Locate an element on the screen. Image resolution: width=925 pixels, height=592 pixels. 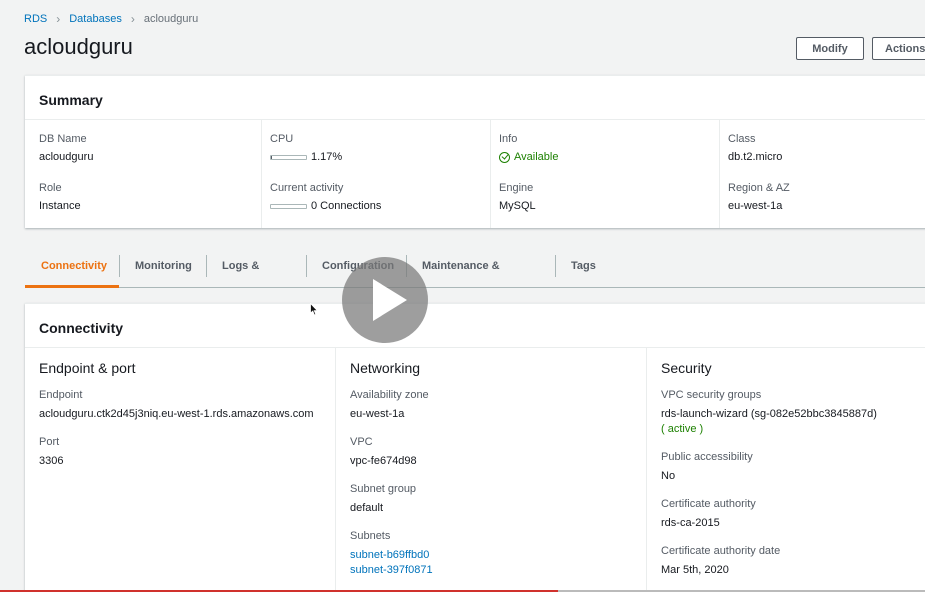
cpu-value: 1.17% is located at coordinates (327, 157).